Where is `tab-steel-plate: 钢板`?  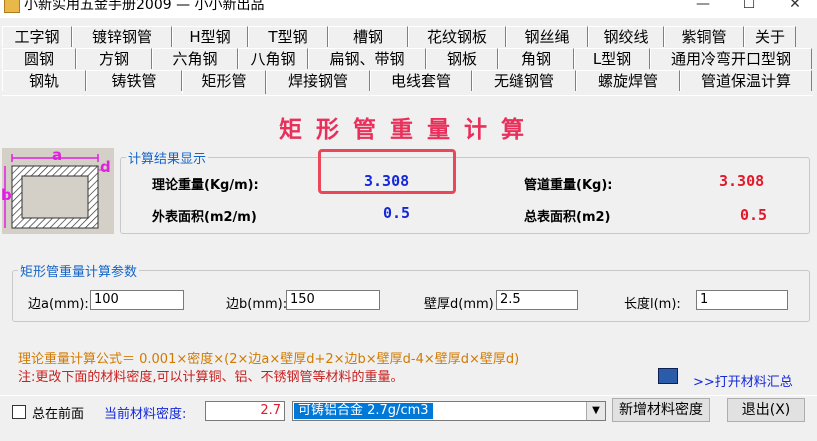
tab-steel-plate: 钢板 is located at coordinates (462, 58).